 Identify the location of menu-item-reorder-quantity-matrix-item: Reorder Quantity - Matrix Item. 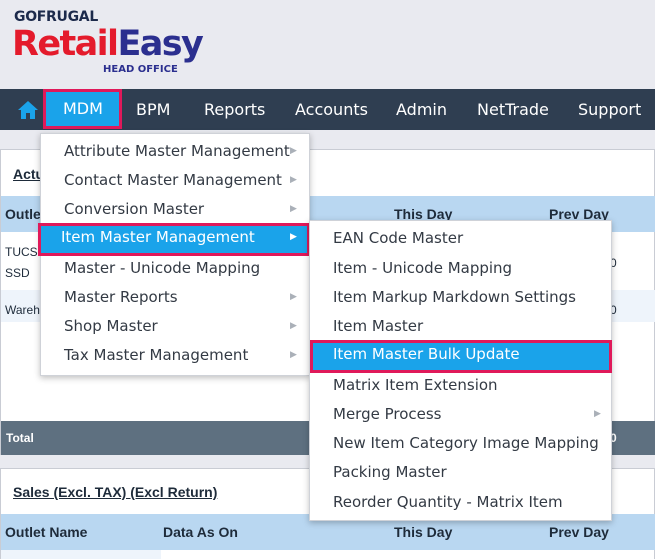
(460, 502).